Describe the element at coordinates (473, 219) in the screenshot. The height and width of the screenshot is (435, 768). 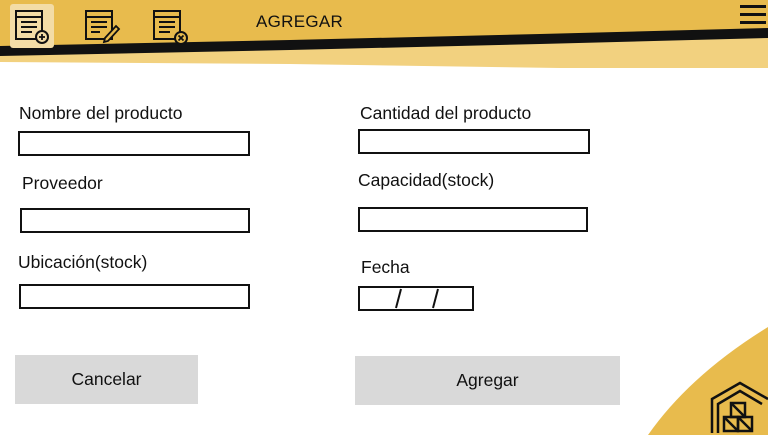
I see `capacidad-input` at that location.